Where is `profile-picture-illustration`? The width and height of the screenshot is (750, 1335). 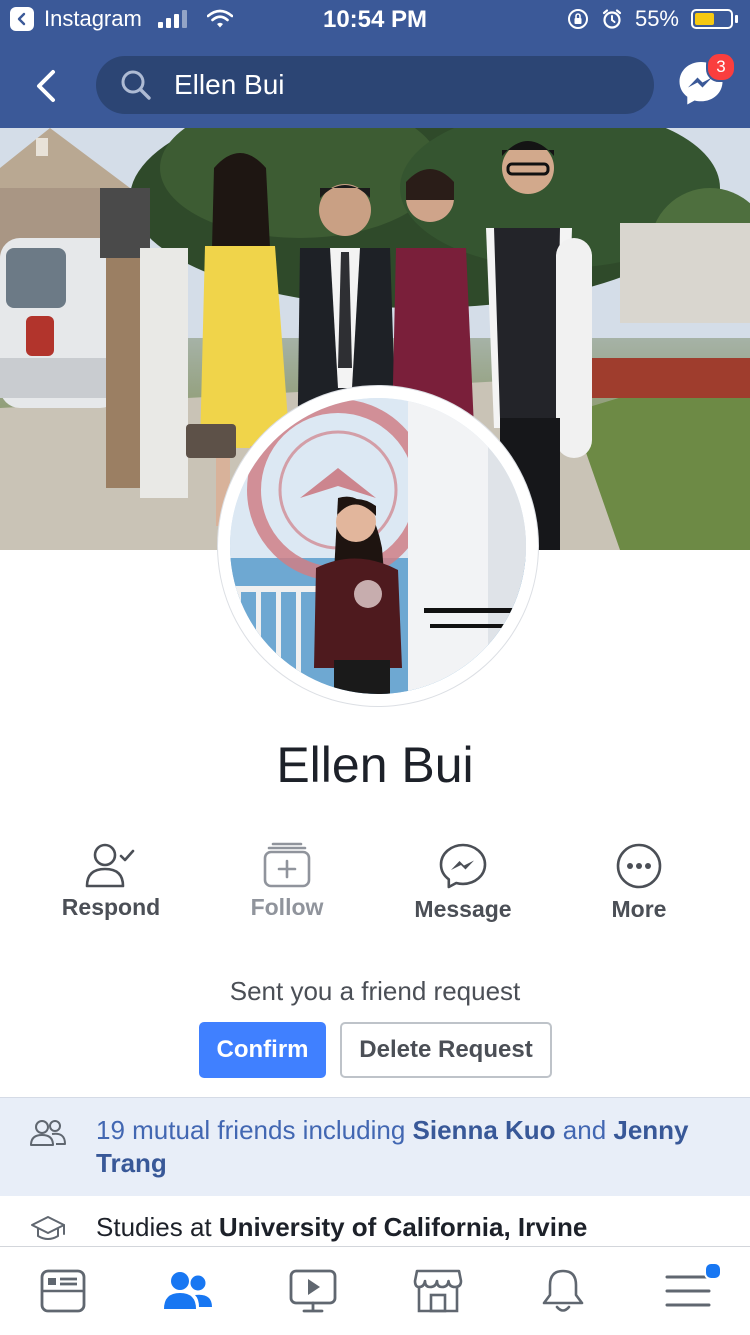 profile-picture-illustration is located at coordinates (378, 546).